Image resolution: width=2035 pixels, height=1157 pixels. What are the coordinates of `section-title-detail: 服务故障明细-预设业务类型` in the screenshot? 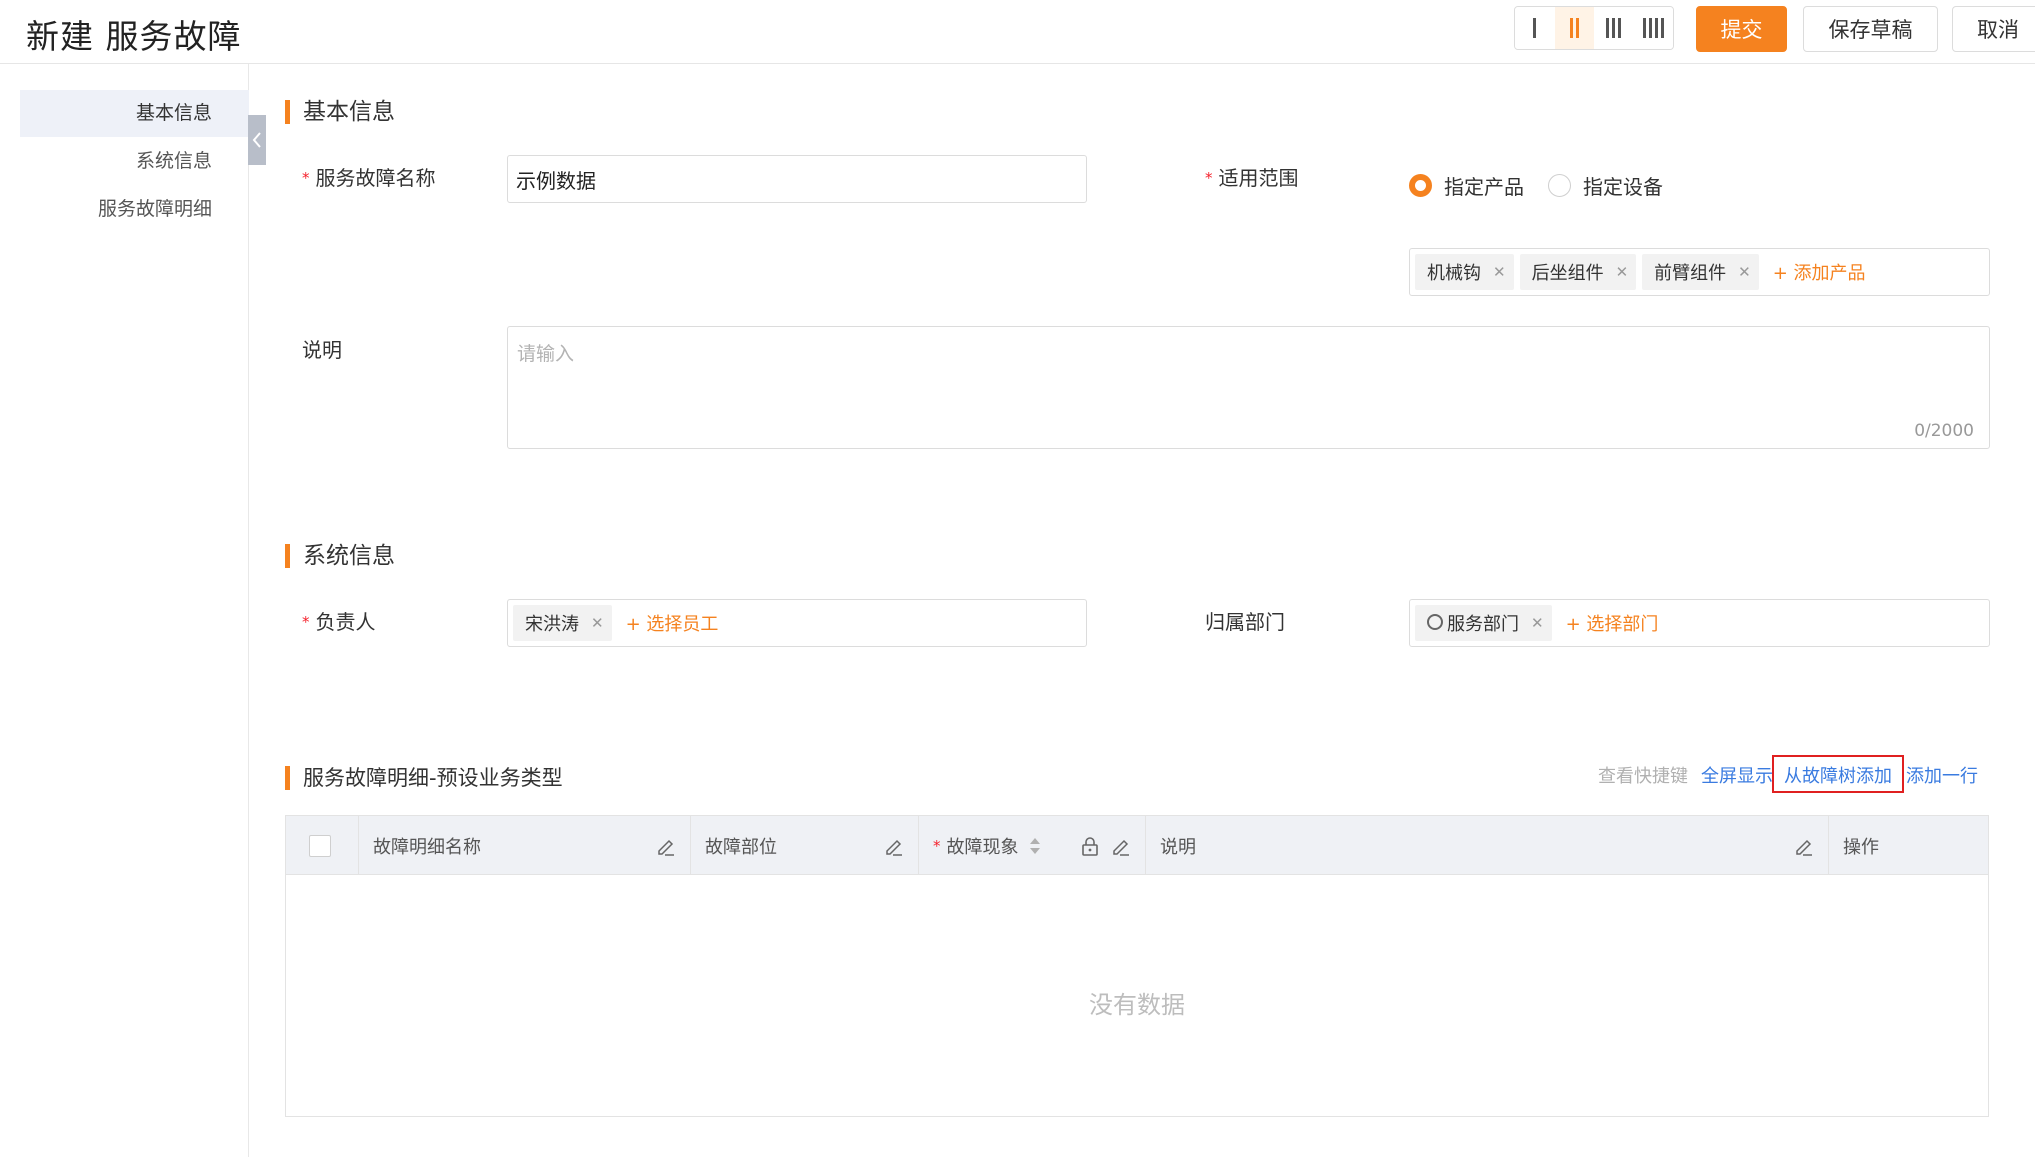 It's located at (424, 778).